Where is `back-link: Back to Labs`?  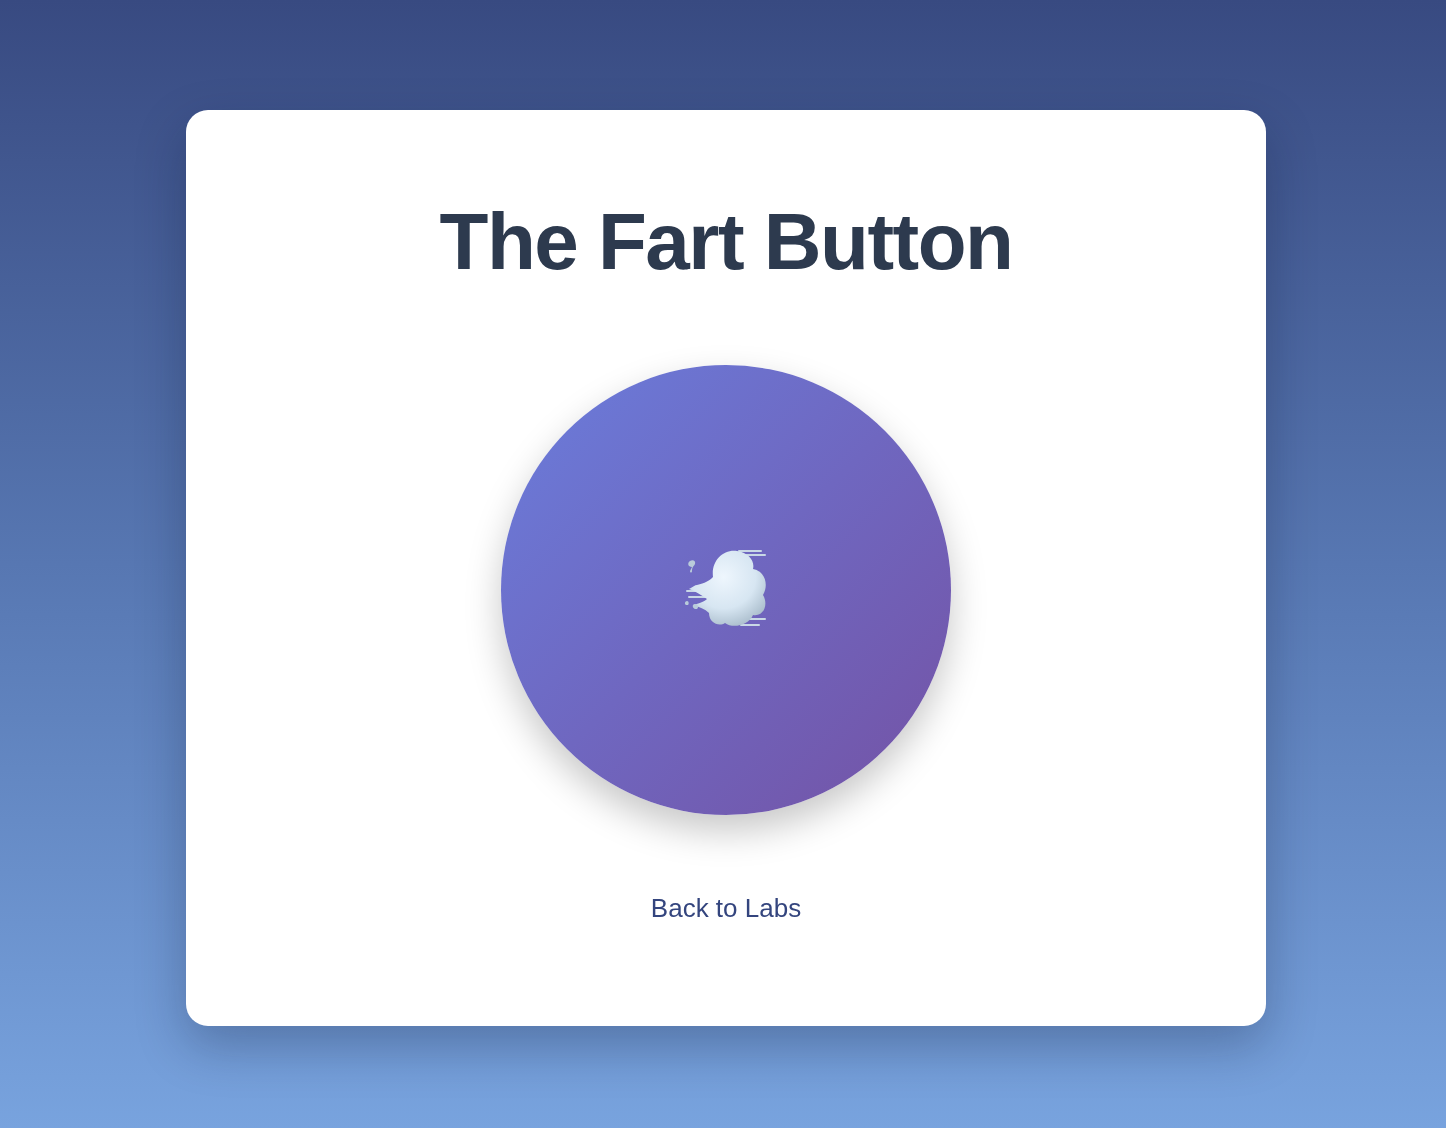
back-link: Back to Labs is located at coordinates (726, 908).